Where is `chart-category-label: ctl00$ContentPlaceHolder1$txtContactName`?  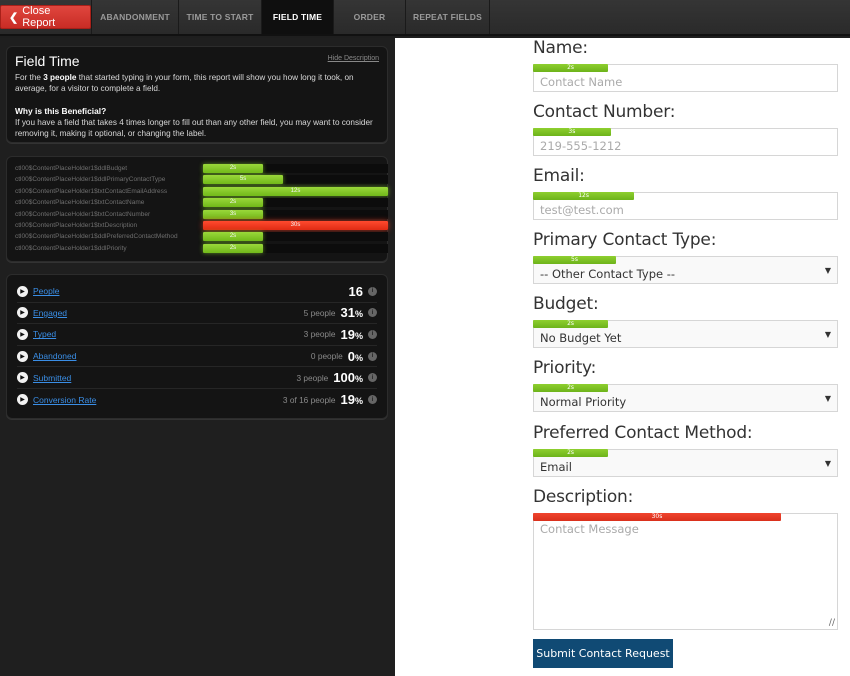 chart-category-label: ctl00$ContentPlaceHolder1$txtContactName is located at coordinates (80, 203).